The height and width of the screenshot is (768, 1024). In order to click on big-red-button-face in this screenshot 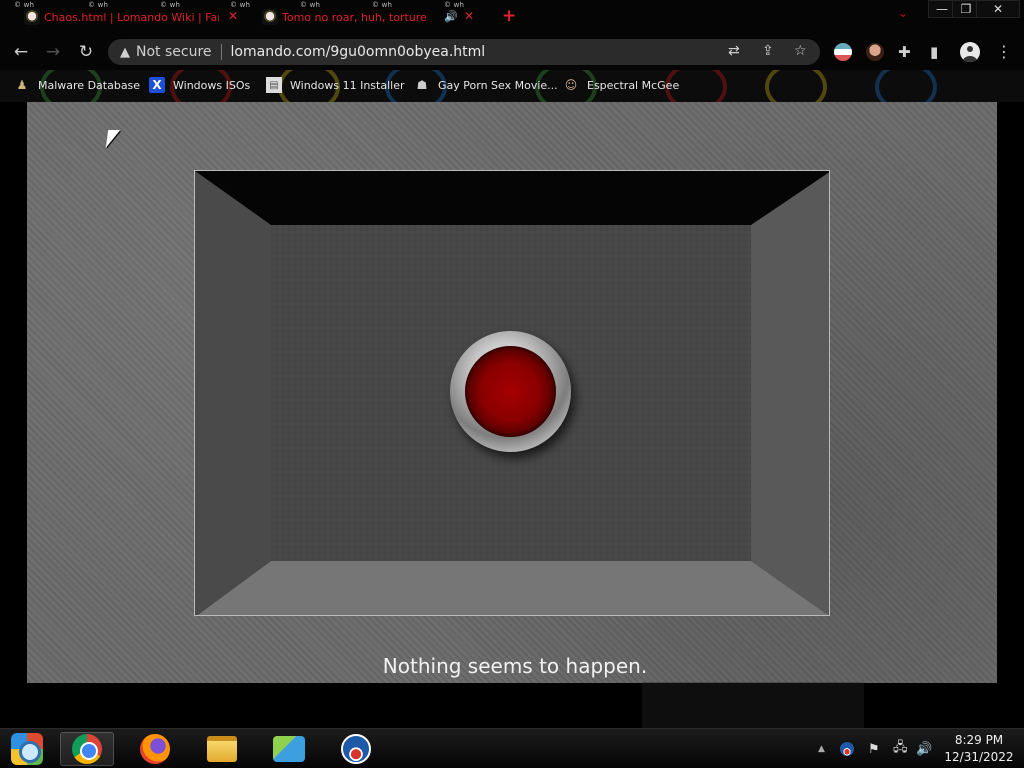, I will do `click(510, 391)`.